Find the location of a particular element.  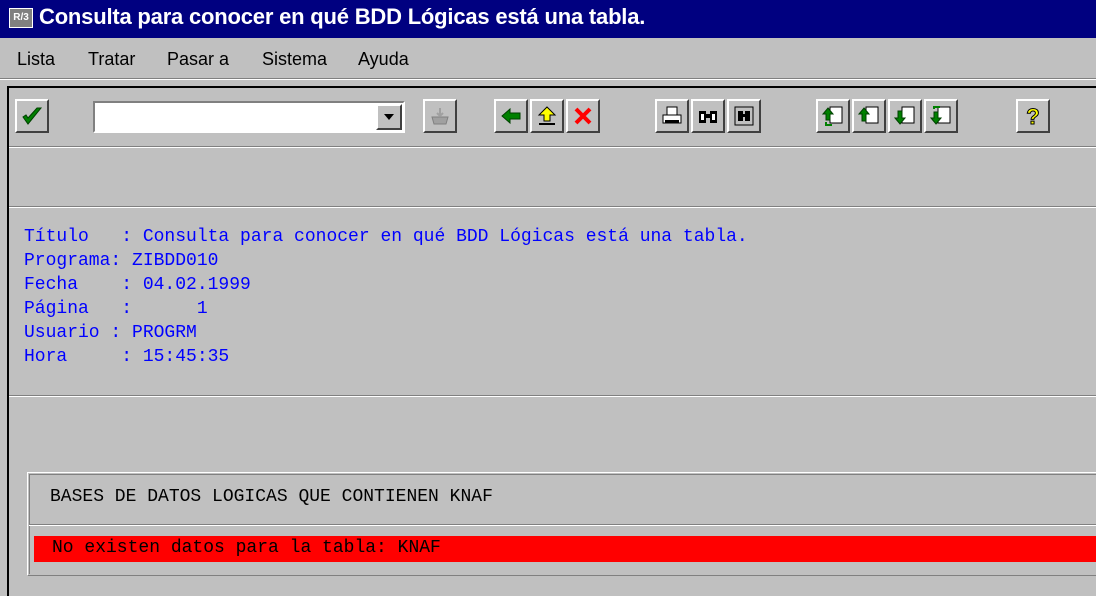

back-button is located at coordinates (511, 116).